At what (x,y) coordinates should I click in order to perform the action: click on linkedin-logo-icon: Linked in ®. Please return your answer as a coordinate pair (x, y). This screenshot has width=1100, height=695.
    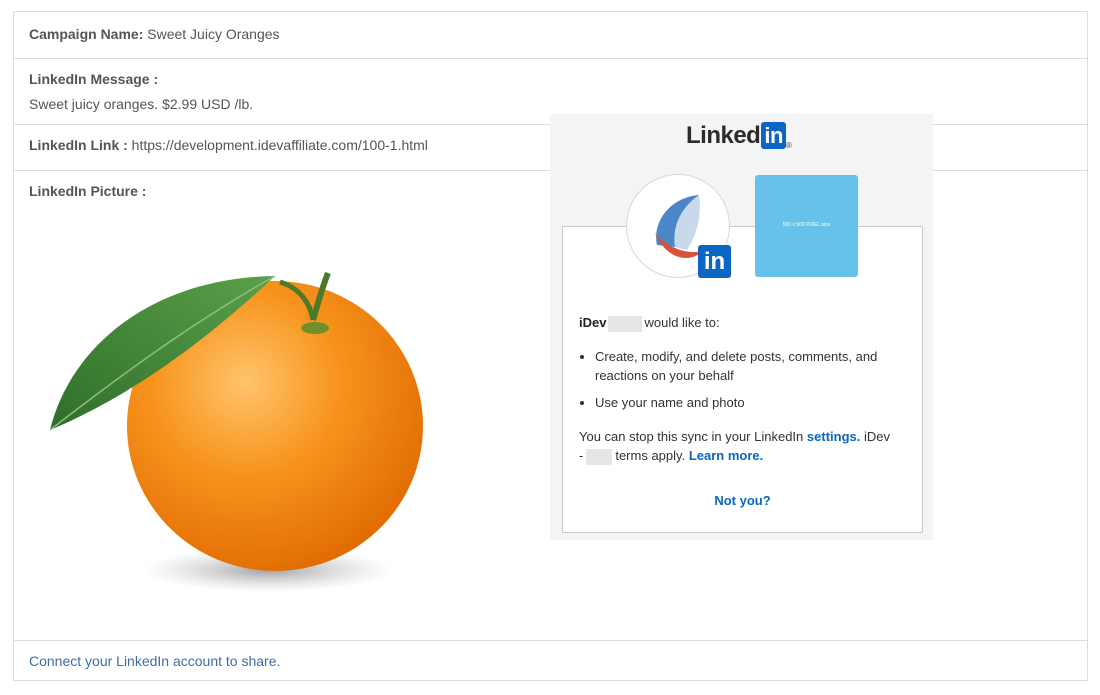
    Looking at the image, I should click on (739, 136).